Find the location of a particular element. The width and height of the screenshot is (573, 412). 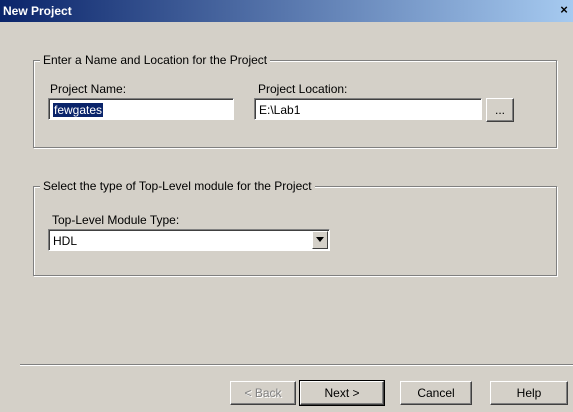

module-type-value: HDL is located at coordinates (65, 241).